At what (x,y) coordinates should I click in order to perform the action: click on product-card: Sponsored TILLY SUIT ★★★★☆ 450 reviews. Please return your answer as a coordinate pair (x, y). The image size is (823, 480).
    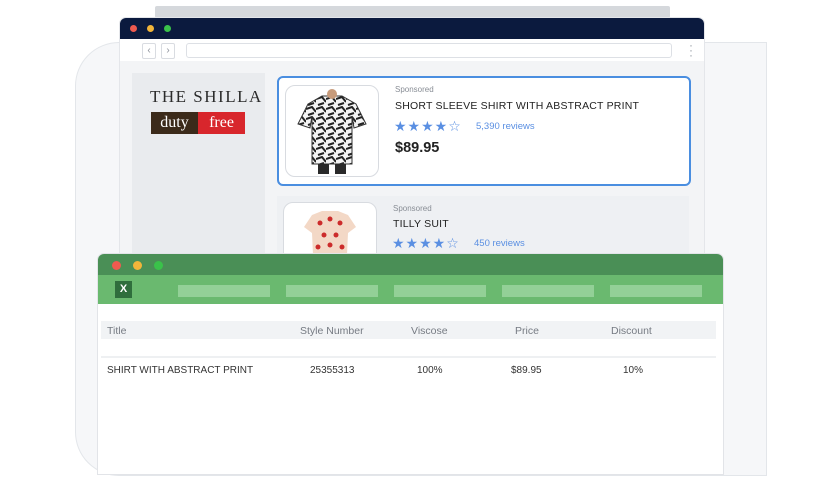
    Looking at the image, I should click on (483, 229).